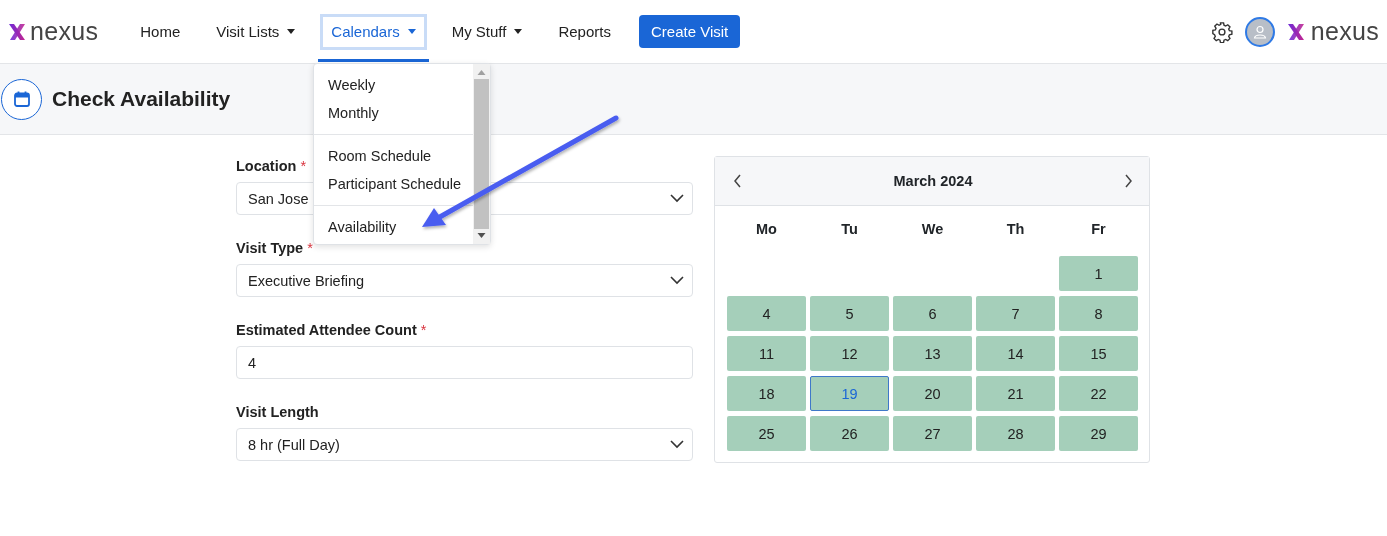 This screenshot has width=1387, height=536. What do you see at coordinates (1098, 313) in the screenshot?
I see `day-cell: 8` at bounding box center [1098, 313].